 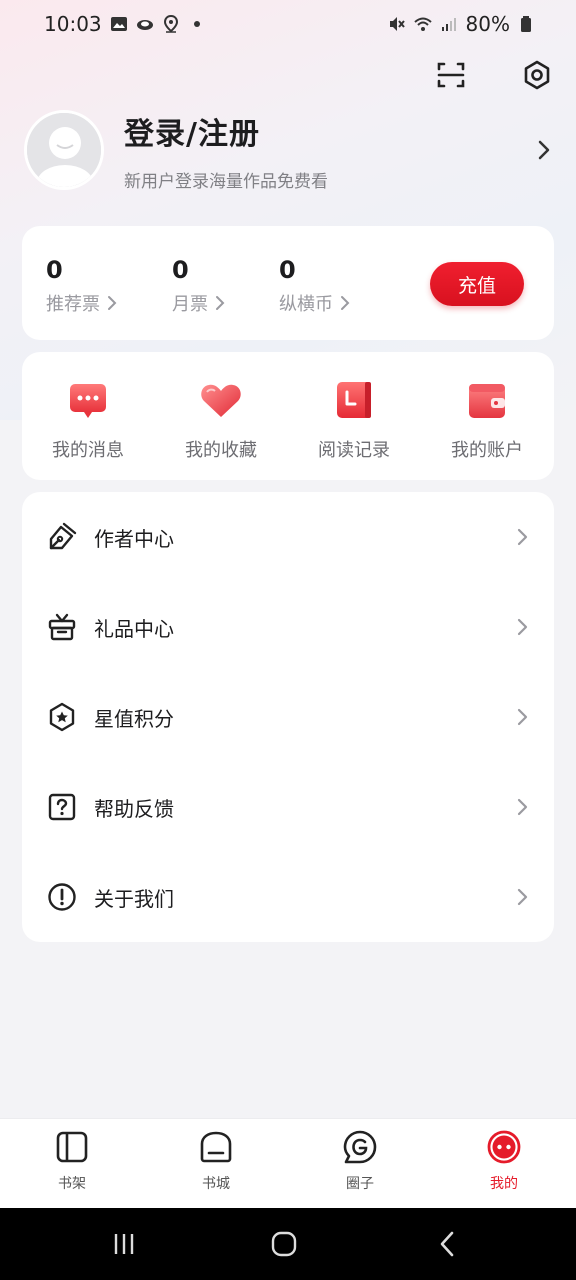 I want to click on quick-action-label: 我的消息, so click(x=88, y=450).